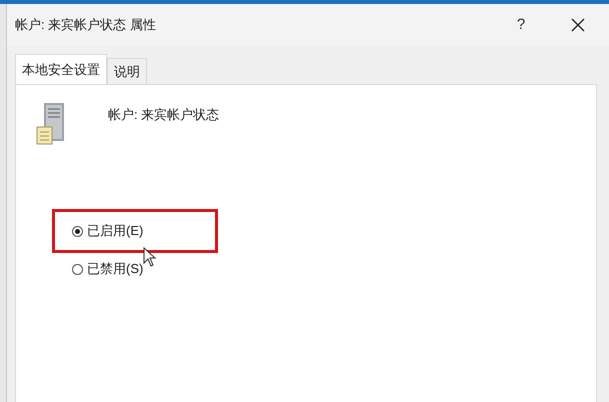  Describe the element at coordinates (578, 25) in the screenshot. I see `close-icon` at that location.